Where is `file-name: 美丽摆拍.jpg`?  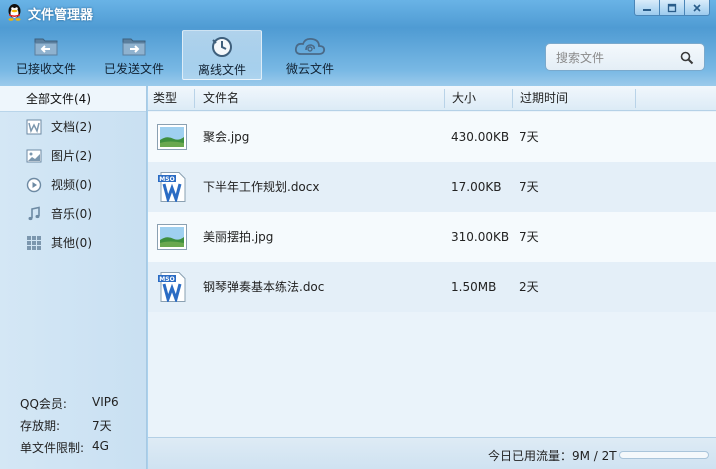 file-name: 美丽摆拍.jpg is located at coordinates (238, 237).